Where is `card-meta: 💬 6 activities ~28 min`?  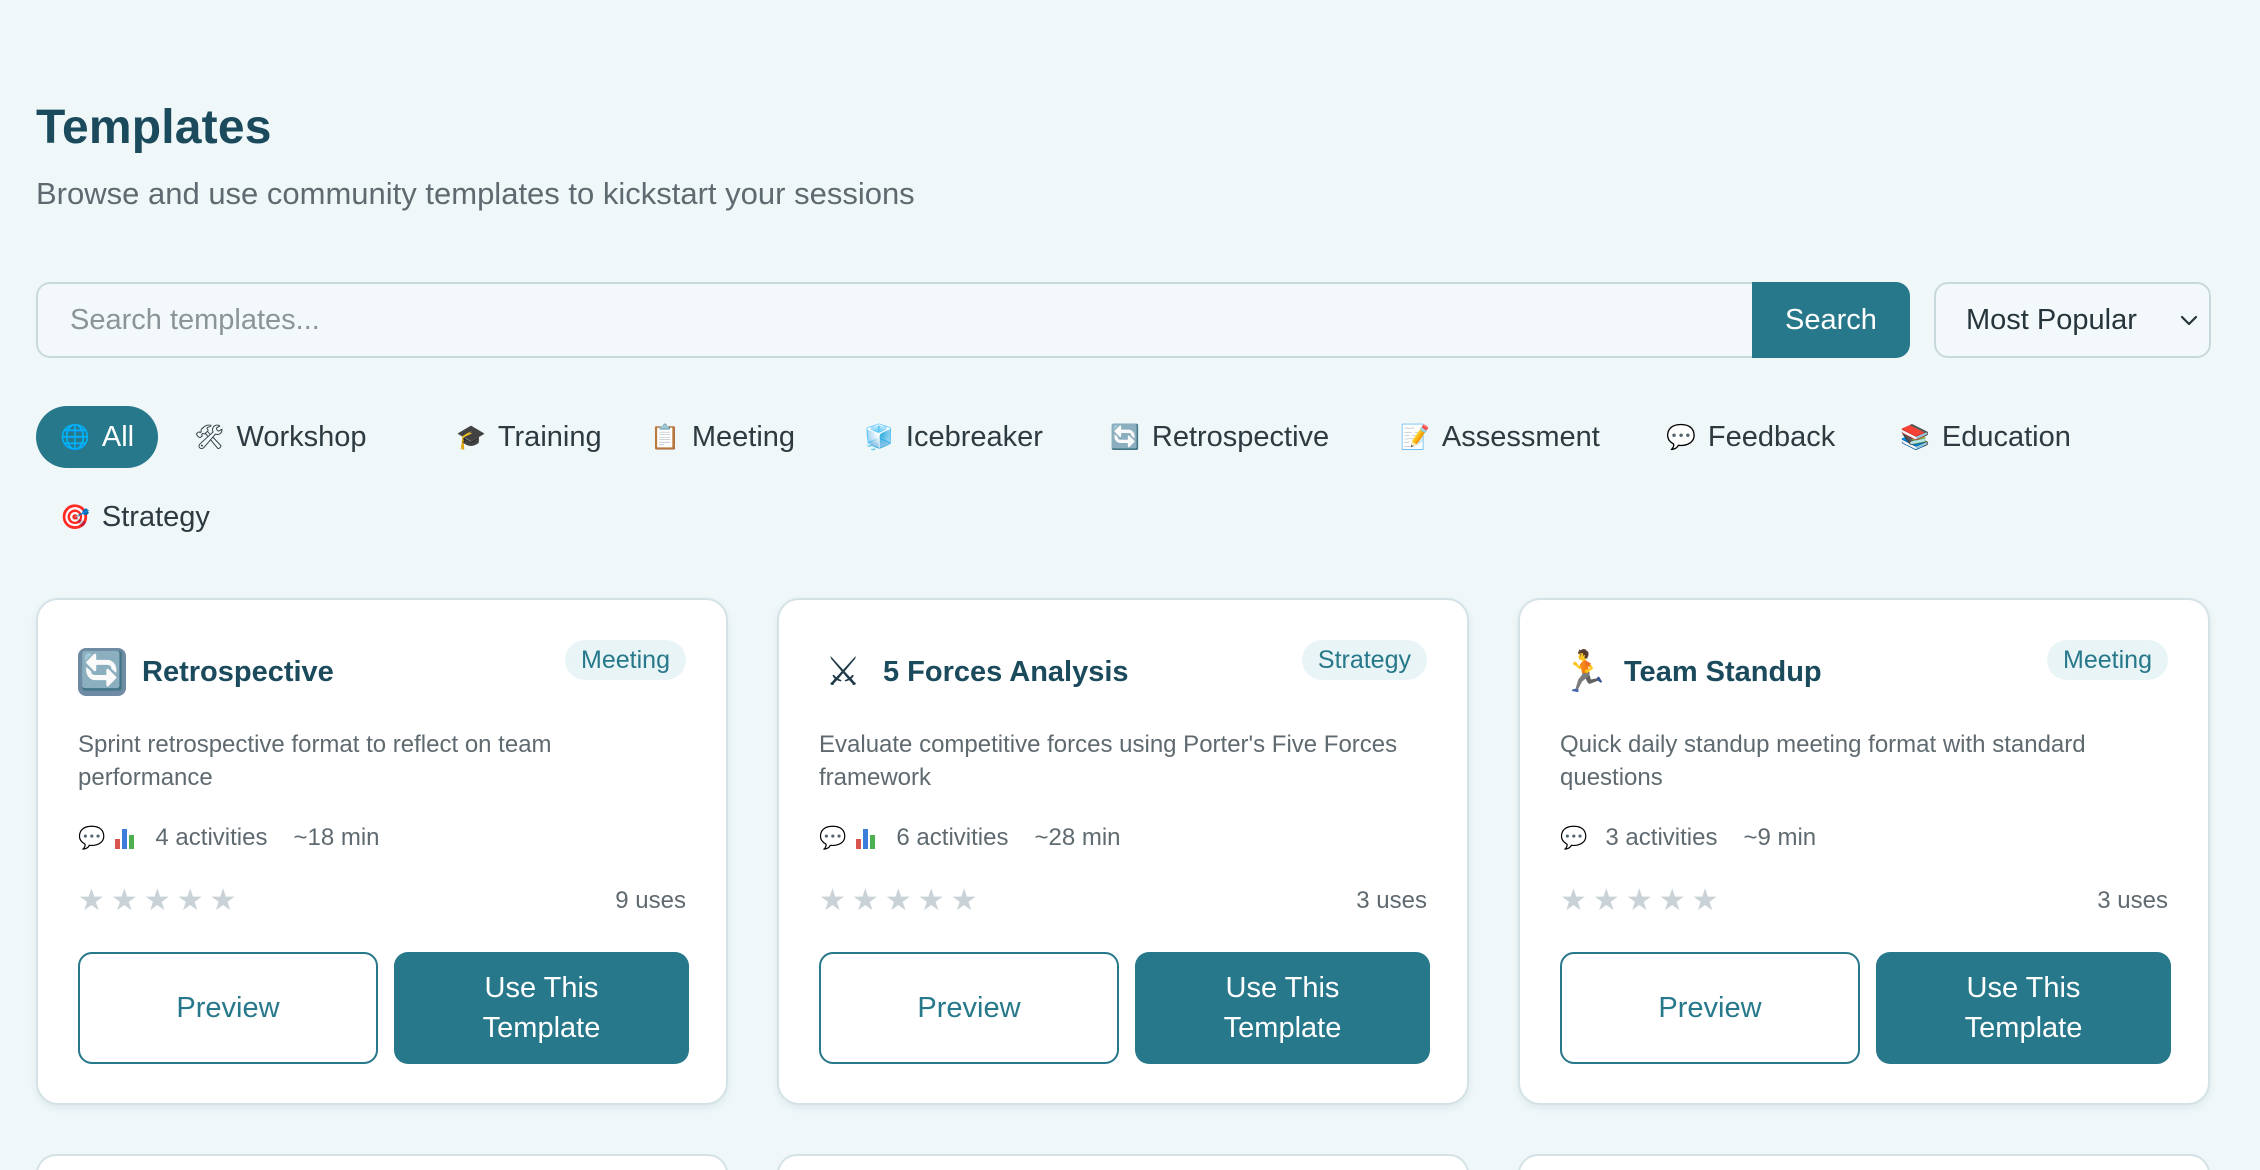
card-meta: 💬 6 activities ~28 min is located at coordinates (970, 838).